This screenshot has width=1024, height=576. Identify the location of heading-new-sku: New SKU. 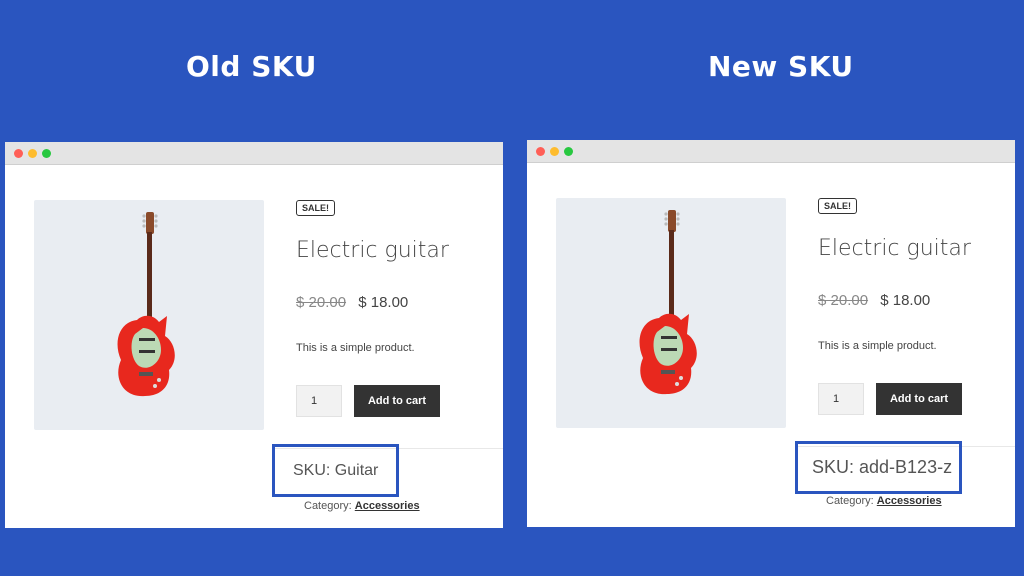
(781, 66).